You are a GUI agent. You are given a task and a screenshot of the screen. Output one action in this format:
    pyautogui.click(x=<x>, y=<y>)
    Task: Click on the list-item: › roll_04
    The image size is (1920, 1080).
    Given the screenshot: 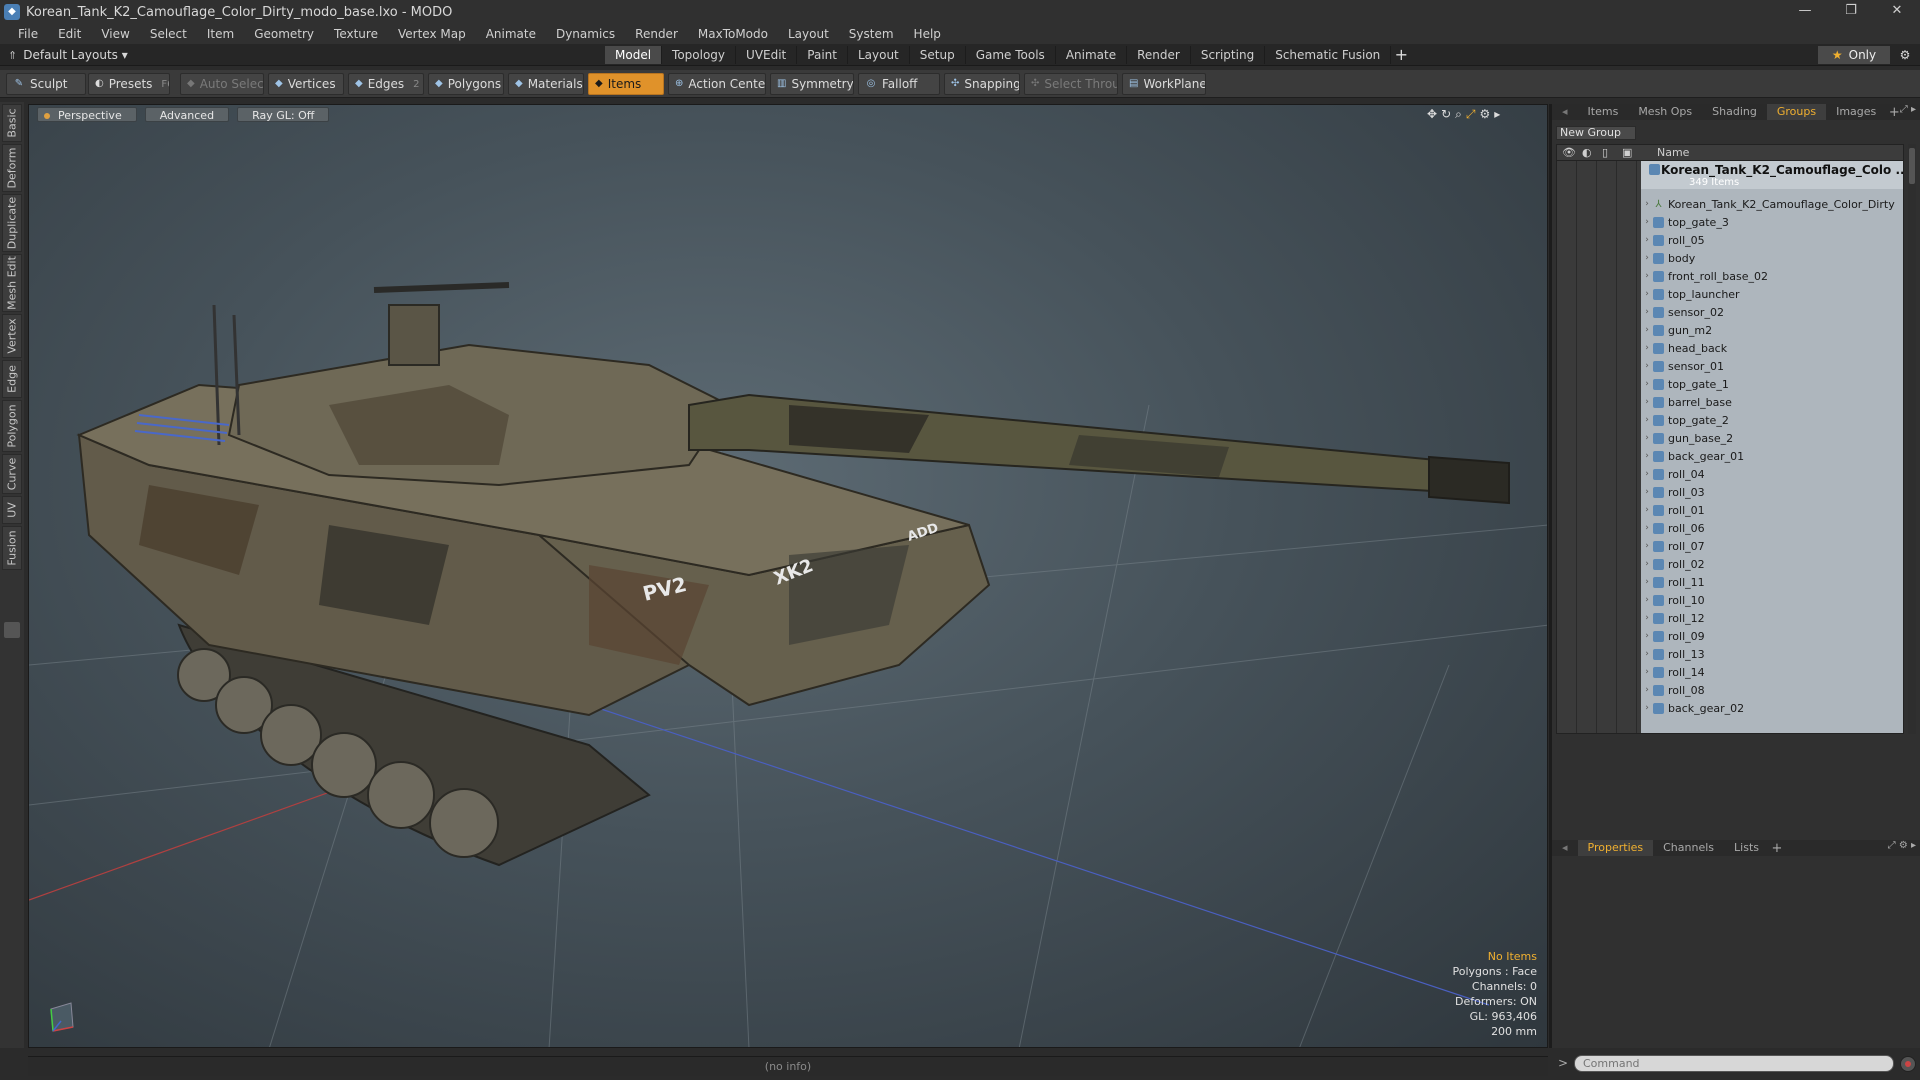 What is the action you would take?
    pyautogui.click(x=1772, y=474)
    